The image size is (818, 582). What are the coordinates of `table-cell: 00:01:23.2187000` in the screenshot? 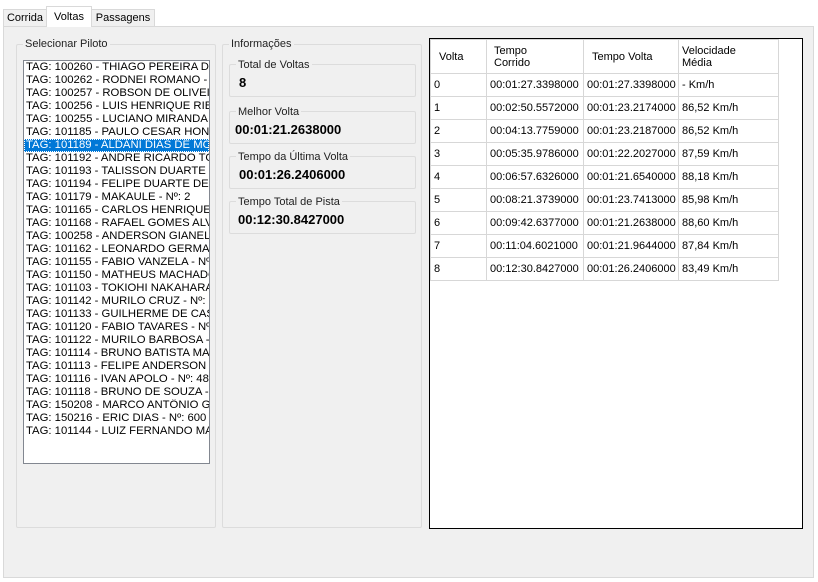 It's located at (631, 131).